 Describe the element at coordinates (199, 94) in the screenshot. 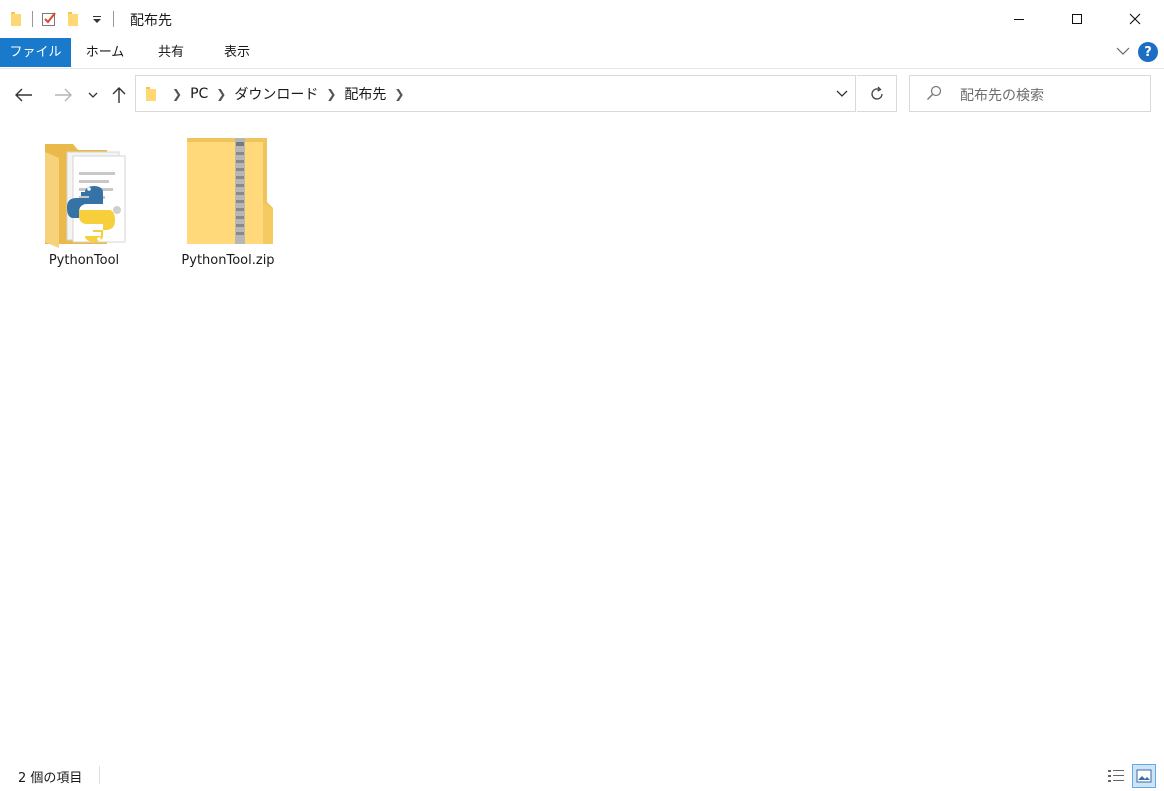

I see `breadcrumb-pc: PC` at that location.